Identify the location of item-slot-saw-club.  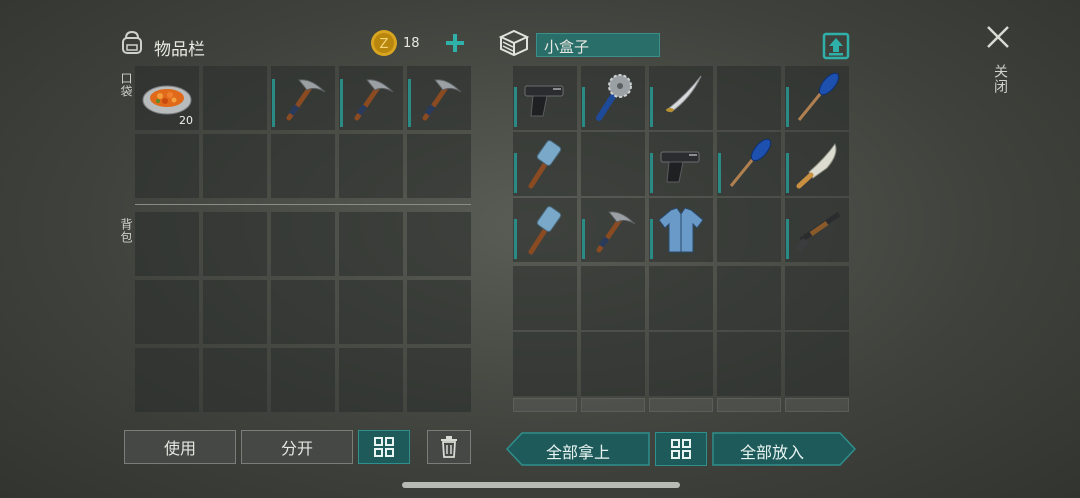
(613, 98).